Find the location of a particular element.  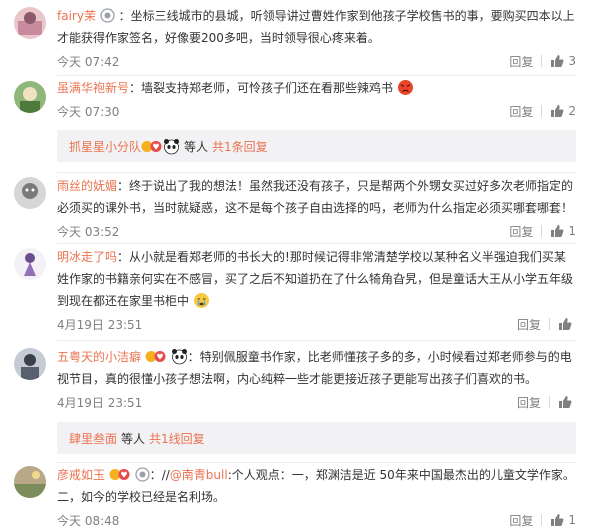

timestamp: 今天 08:48 is located at coordinates (88, 520).